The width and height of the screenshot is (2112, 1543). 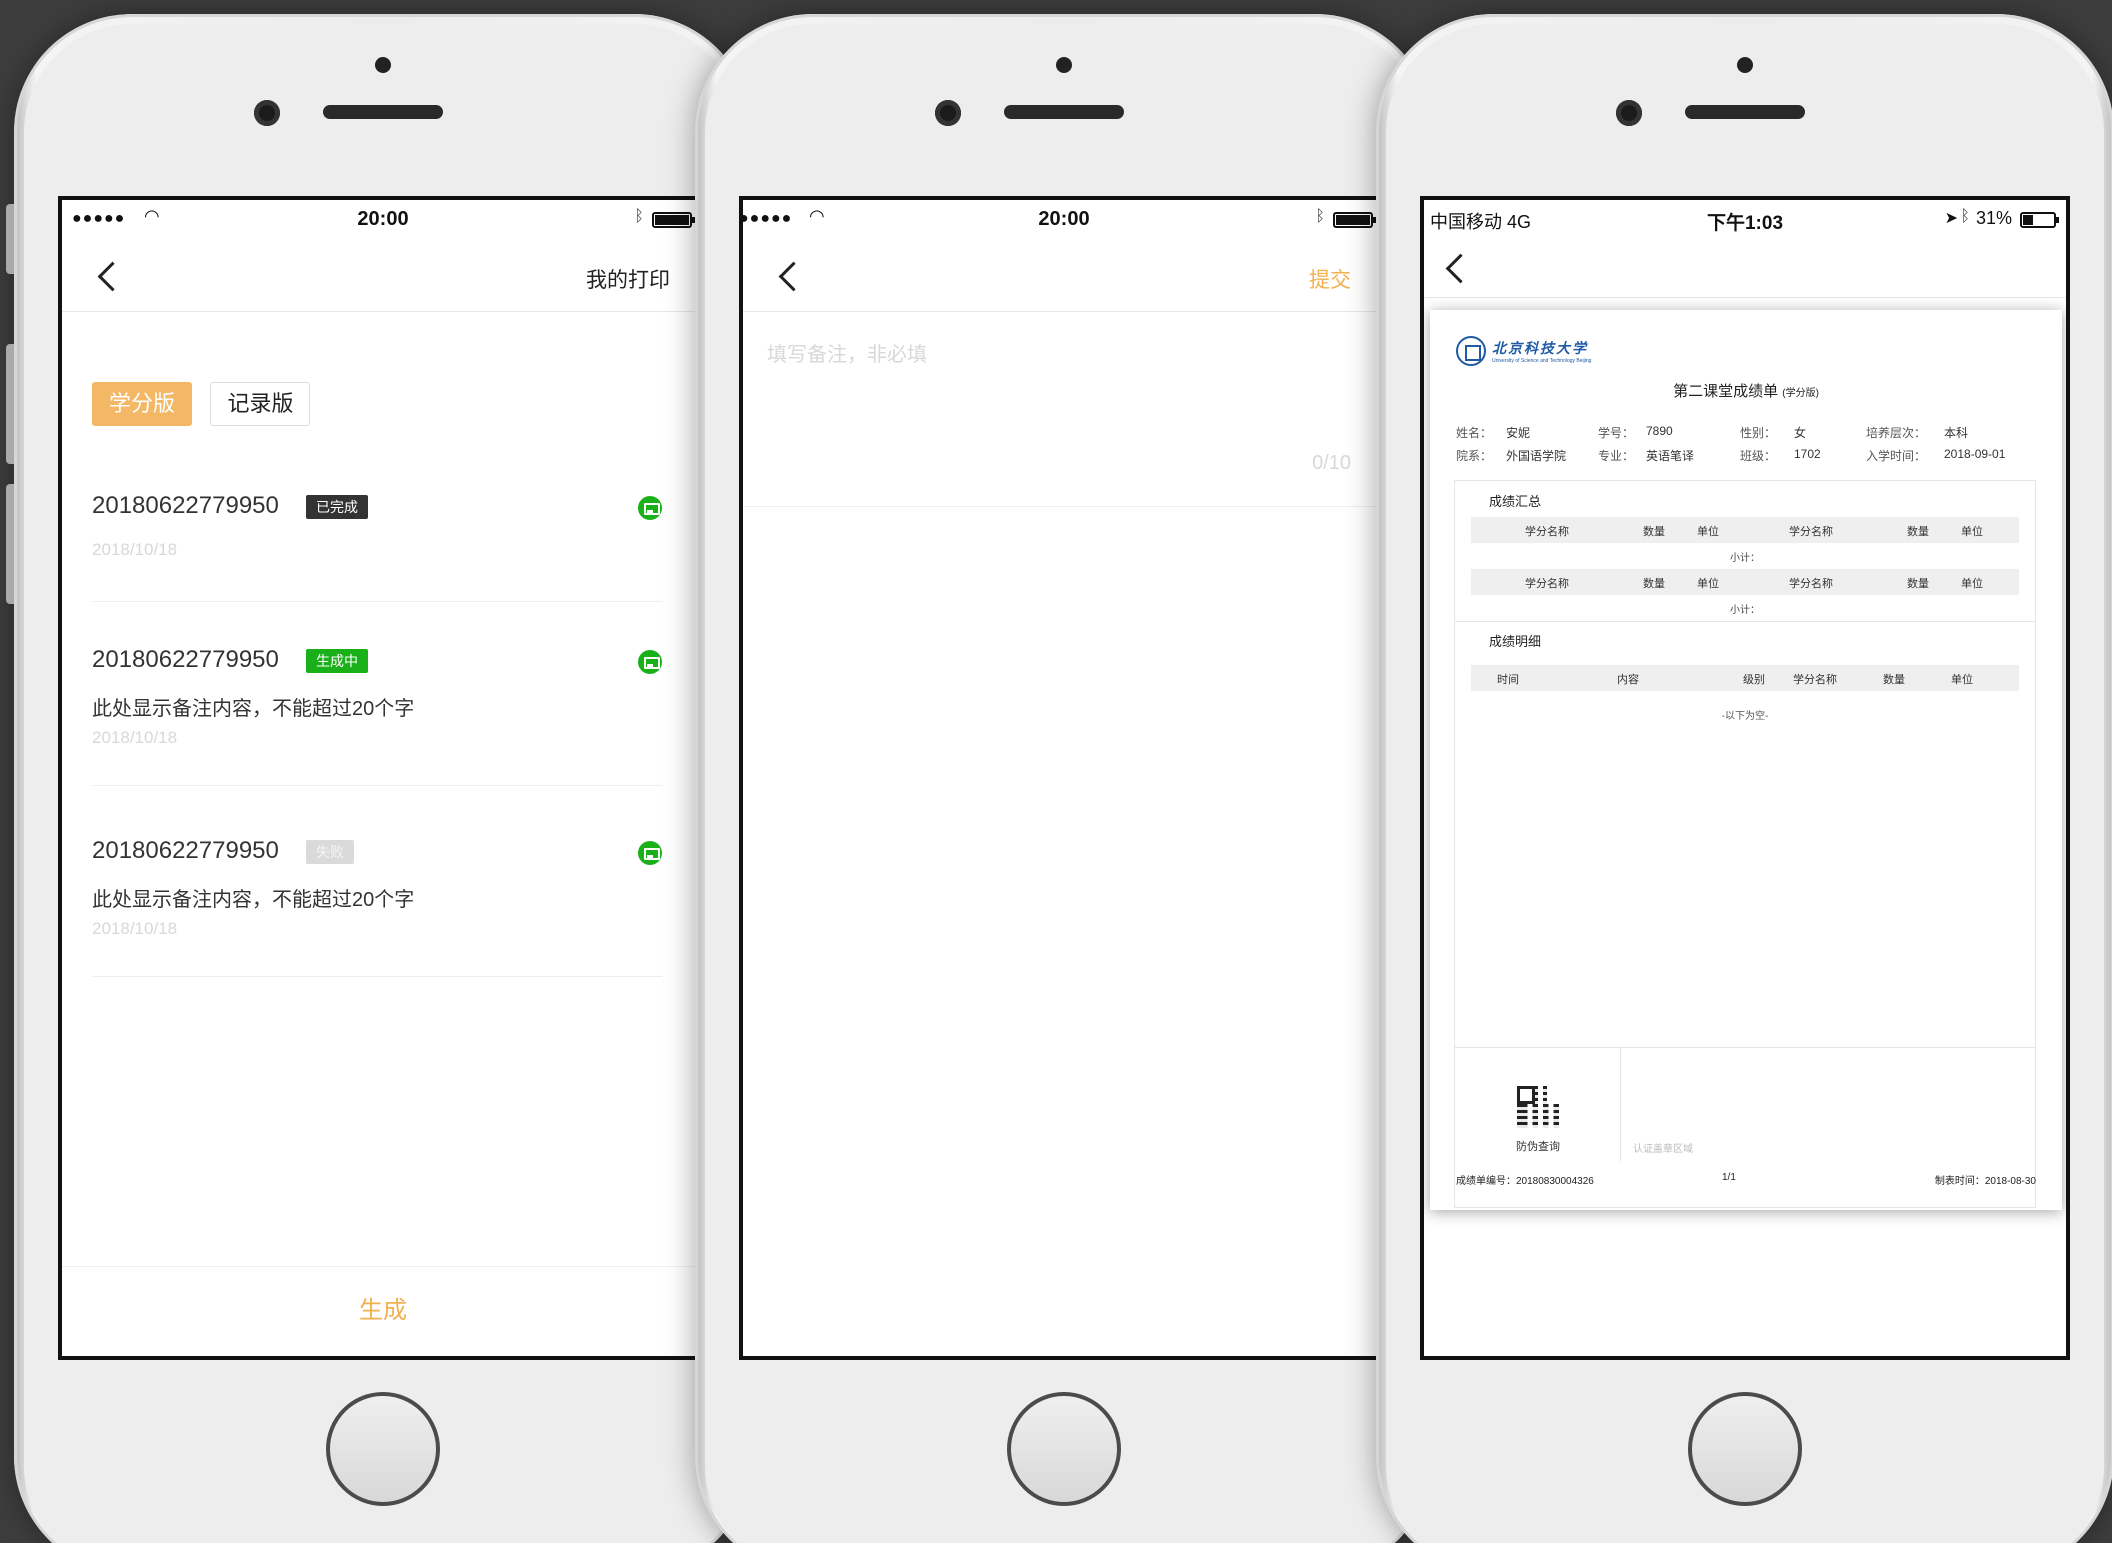 I want to click on major-value: 英语笔译, so click(x=1670, y=456).